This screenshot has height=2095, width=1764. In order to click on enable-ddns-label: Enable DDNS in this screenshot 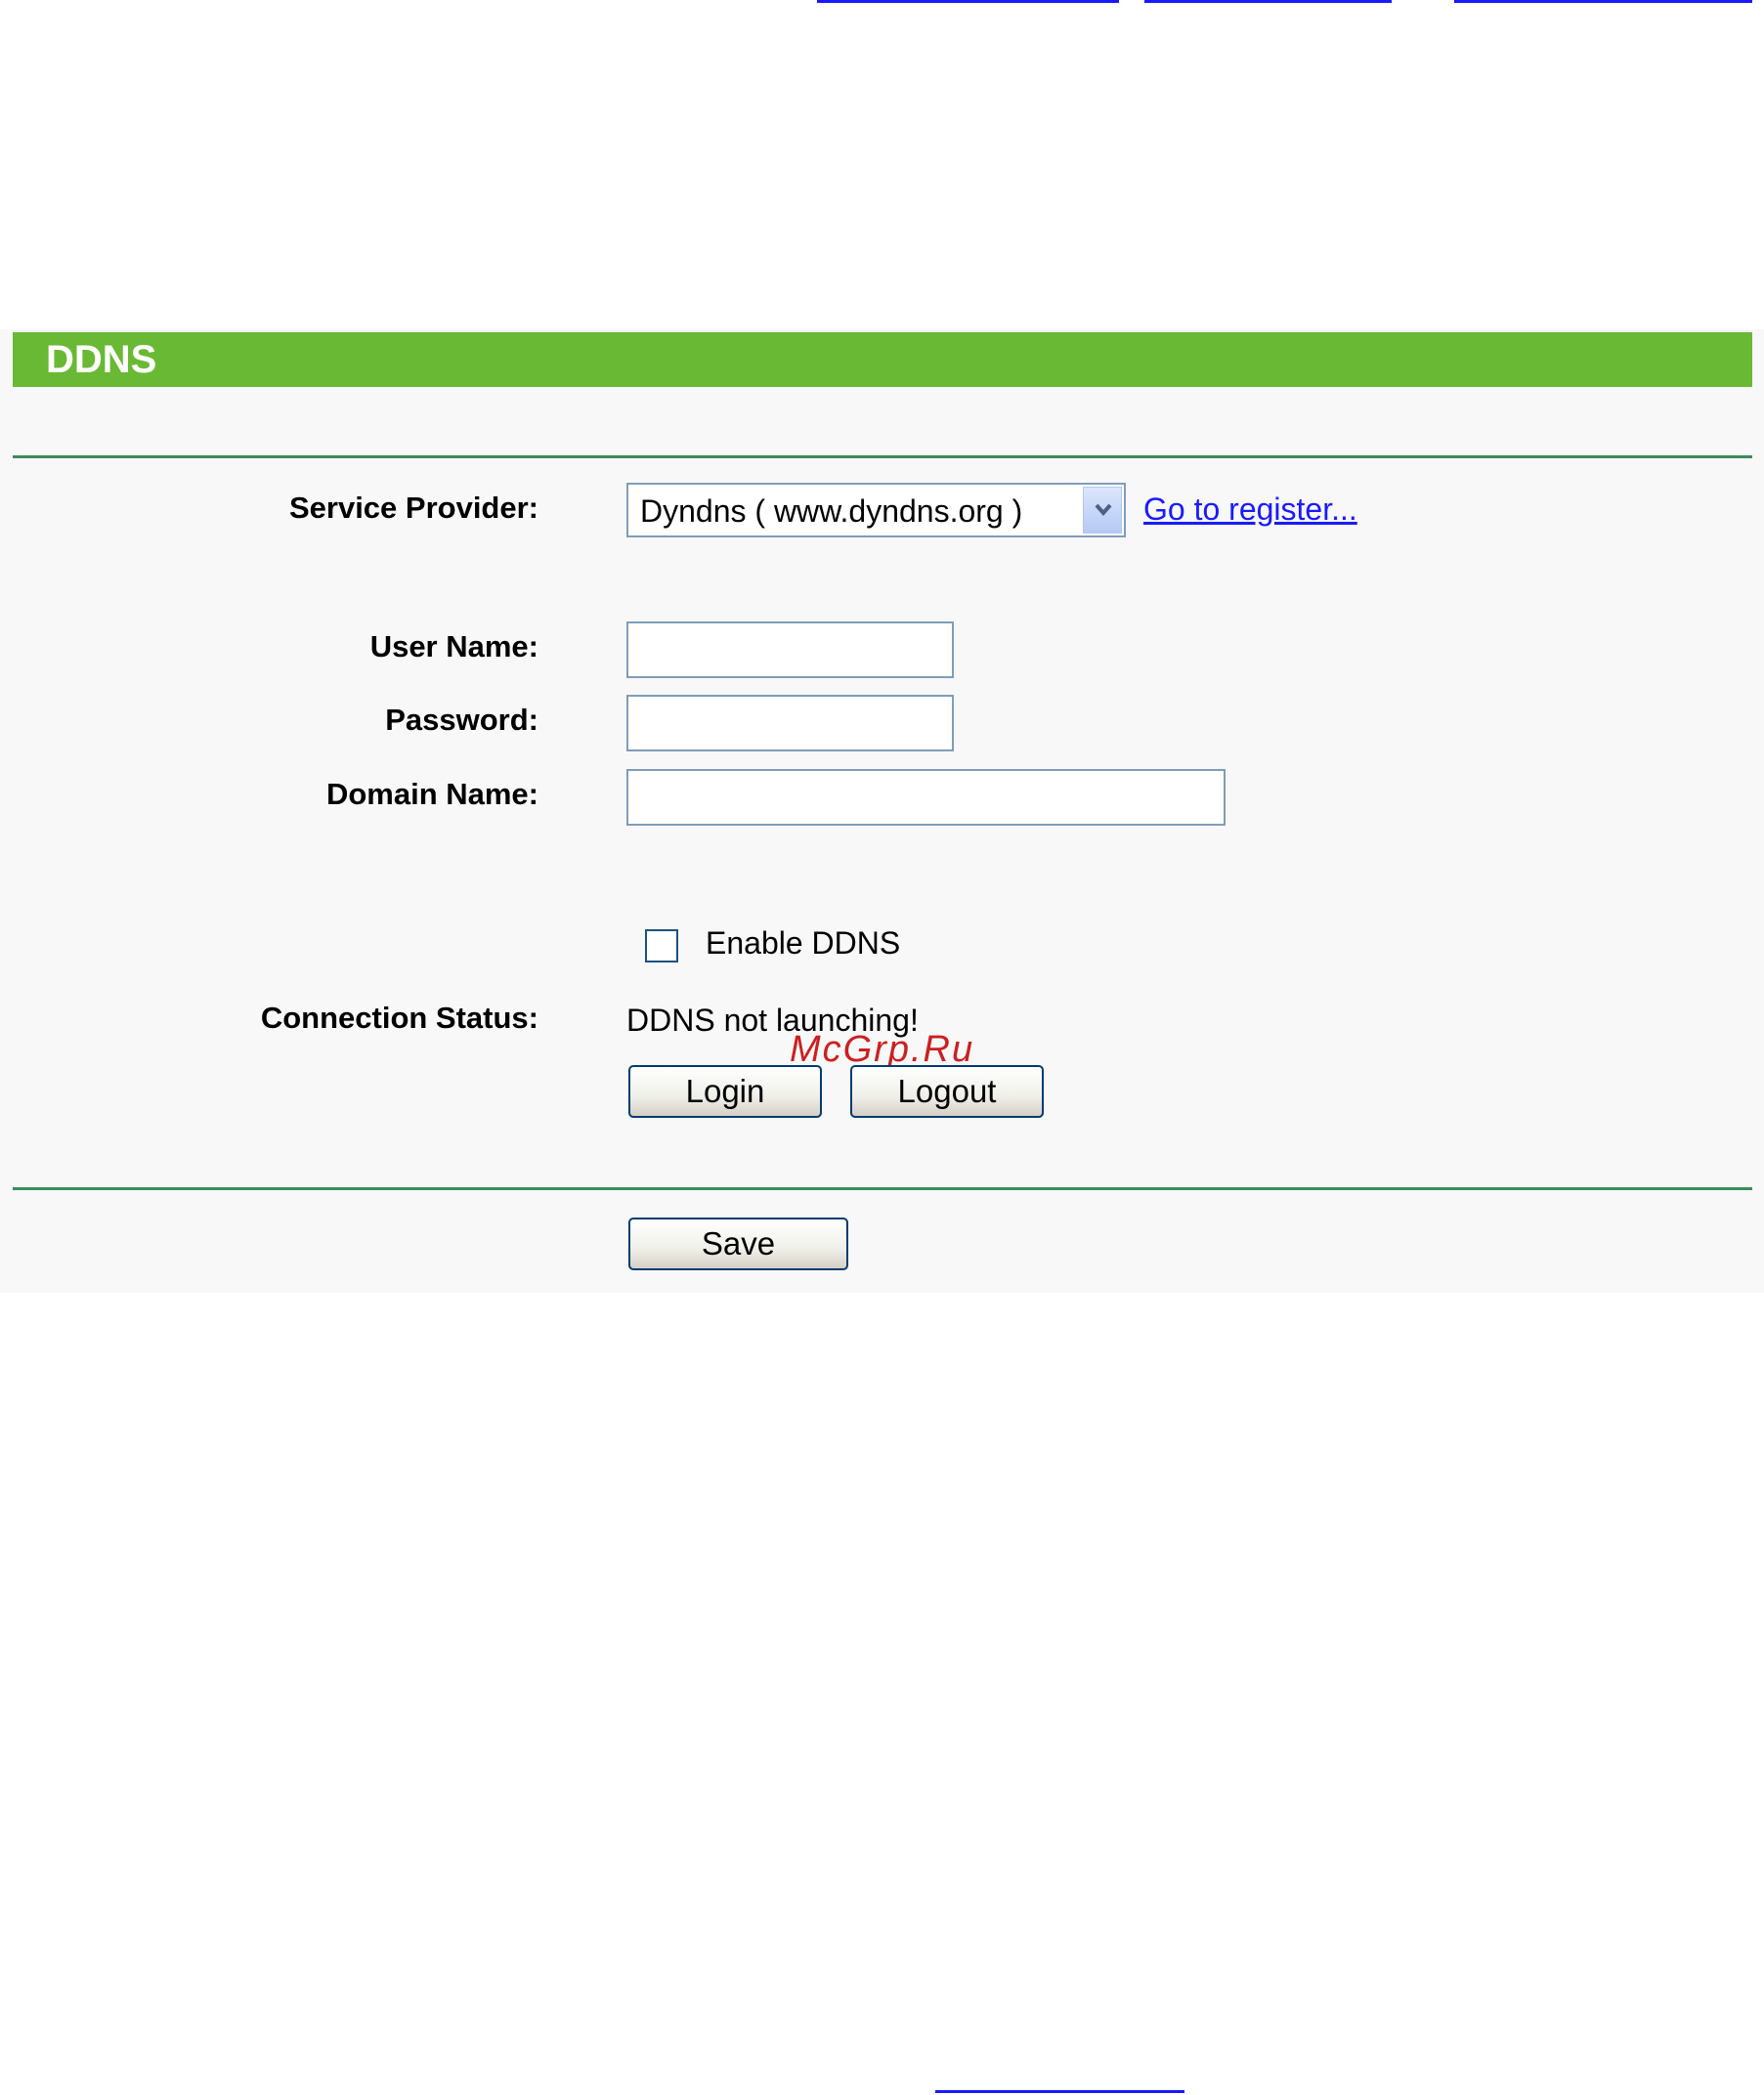, I will do `click(804, 943)`.